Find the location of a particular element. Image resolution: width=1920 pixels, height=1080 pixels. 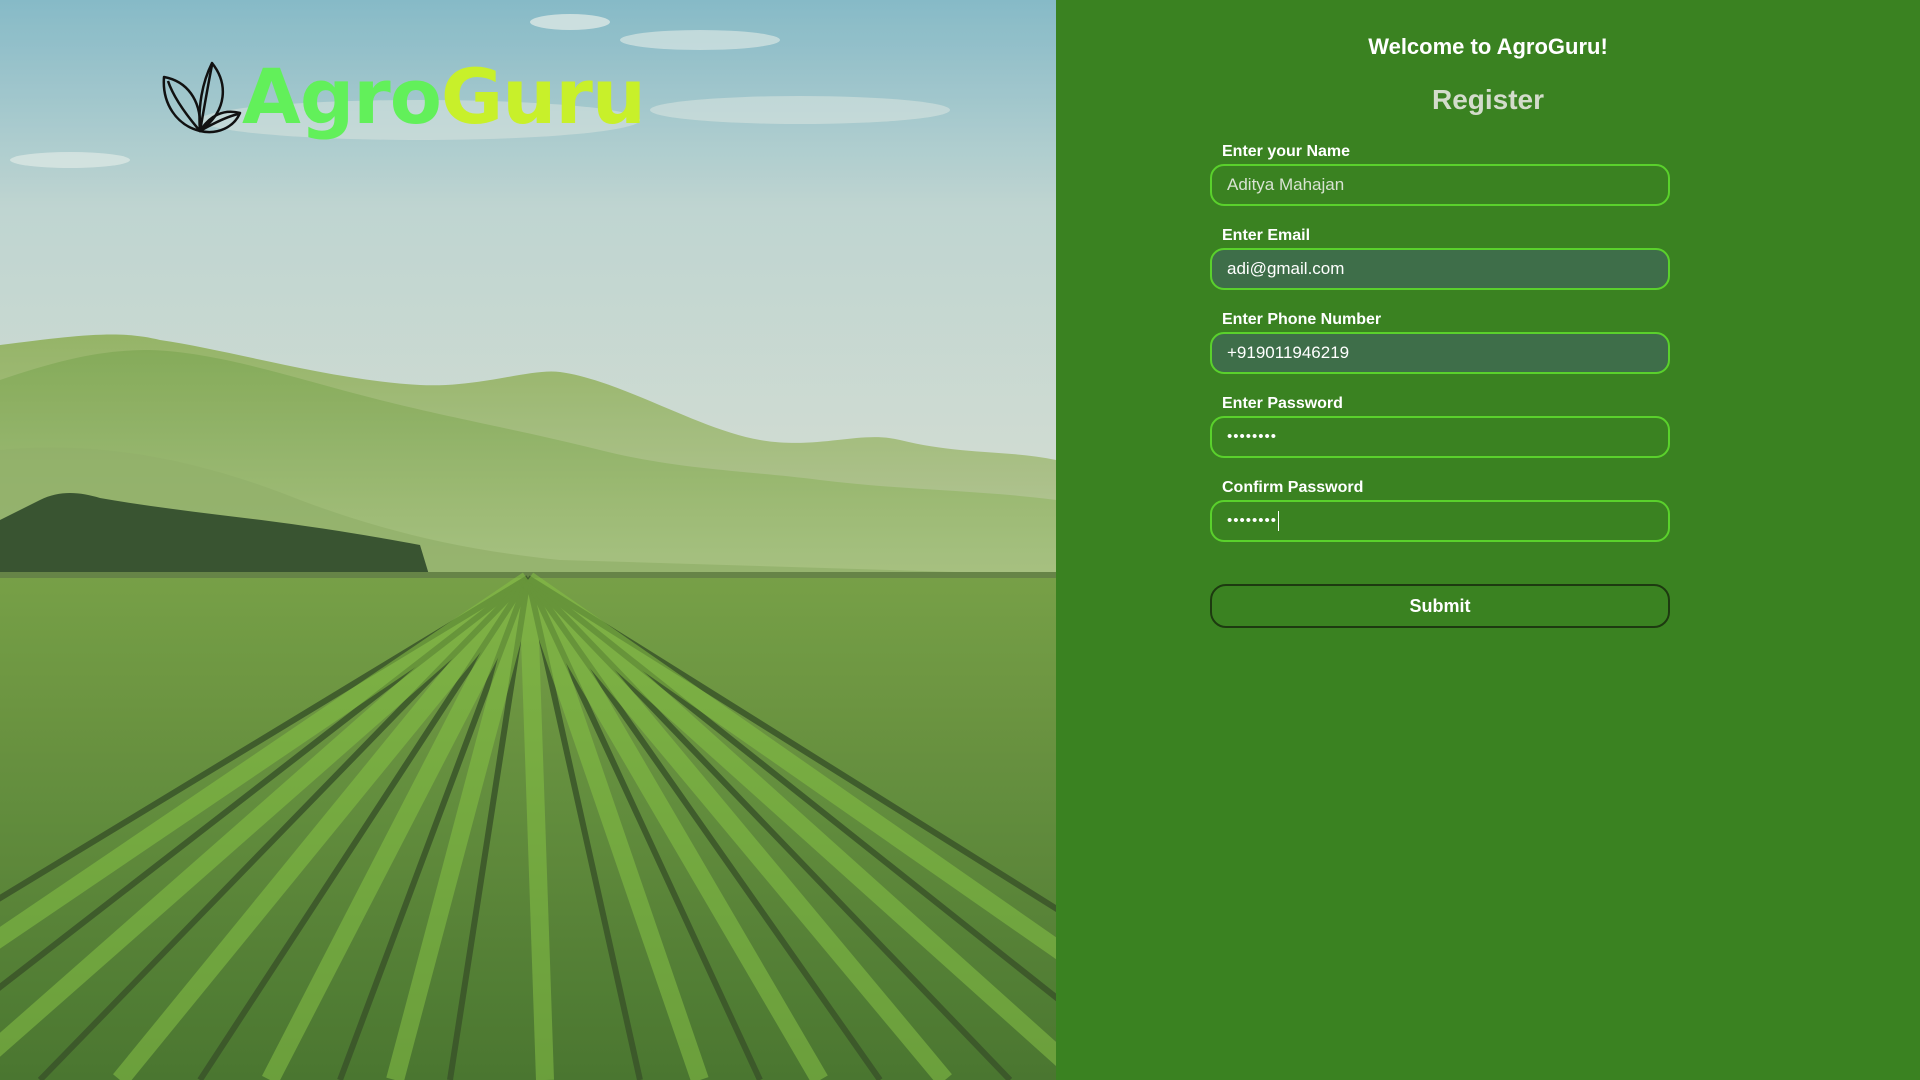

confirm-password-label: Confirm Password is located at coordinates (1293, 487).